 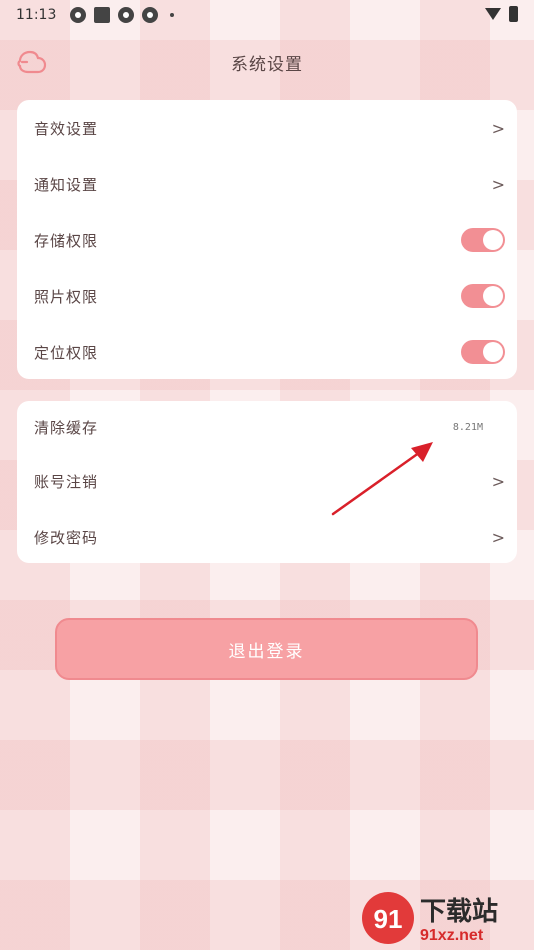 I want to click on watermark-text: 下载站 91xz.net, so click(x=459, y=922).